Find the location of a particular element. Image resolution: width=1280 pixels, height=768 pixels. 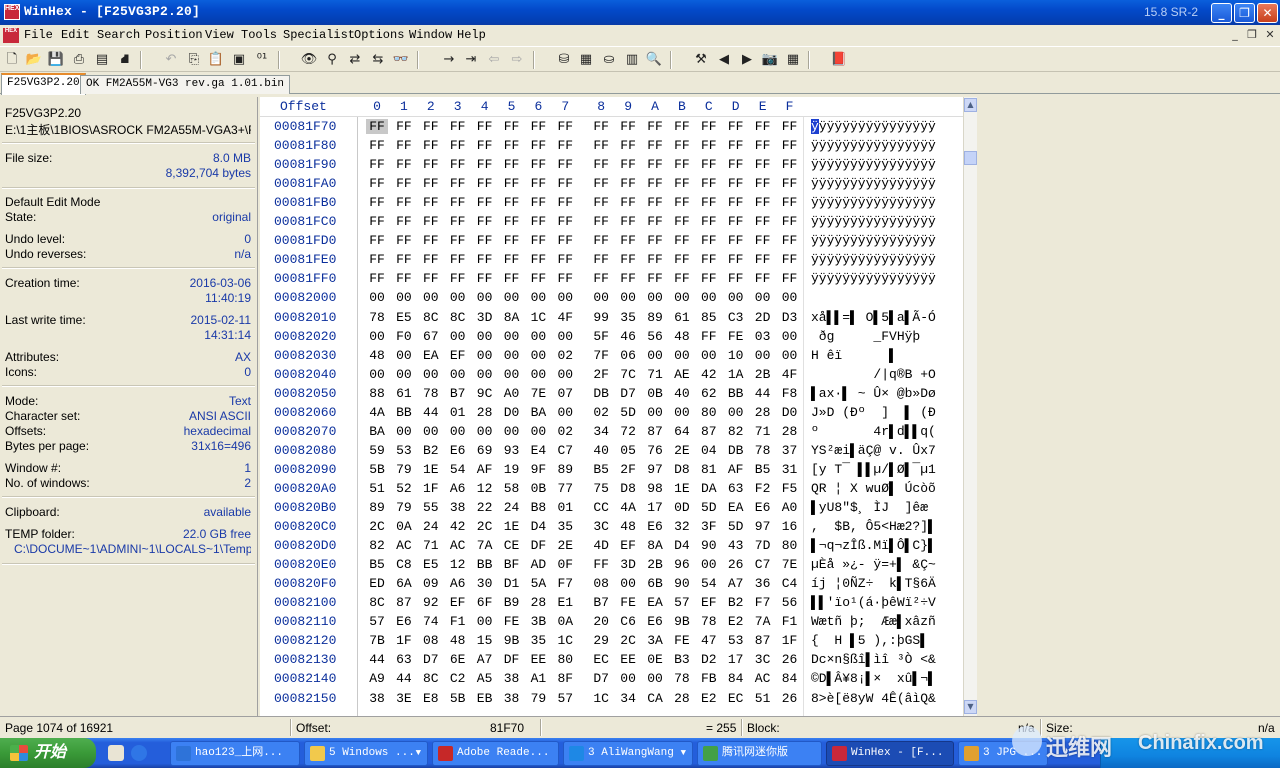

hex-byte: 3C is located at coordinates (763, 659).